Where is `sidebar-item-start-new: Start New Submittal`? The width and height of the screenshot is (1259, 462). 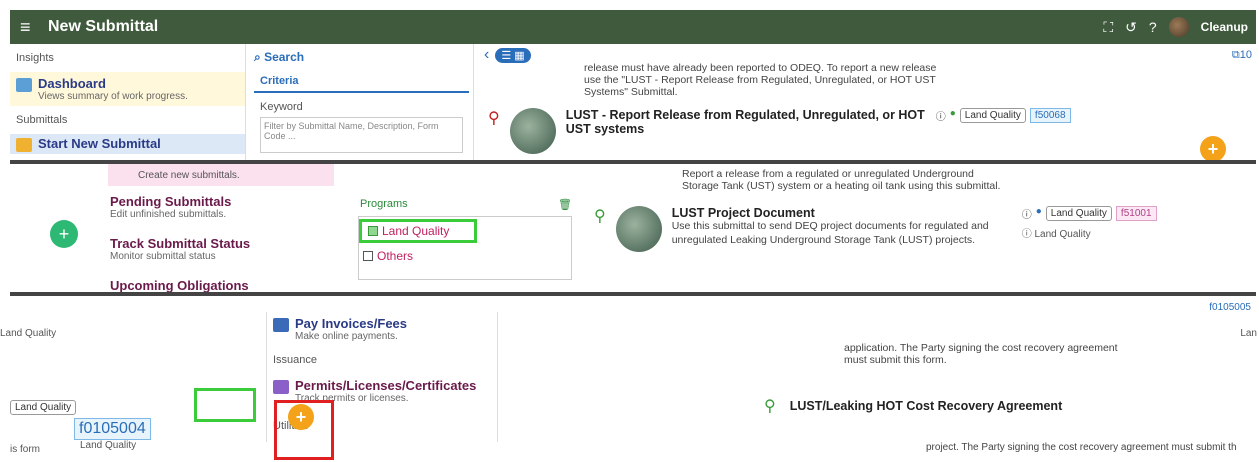
sidebar-item-start-new: Start New Submittal is located at coordinates (127, 144).